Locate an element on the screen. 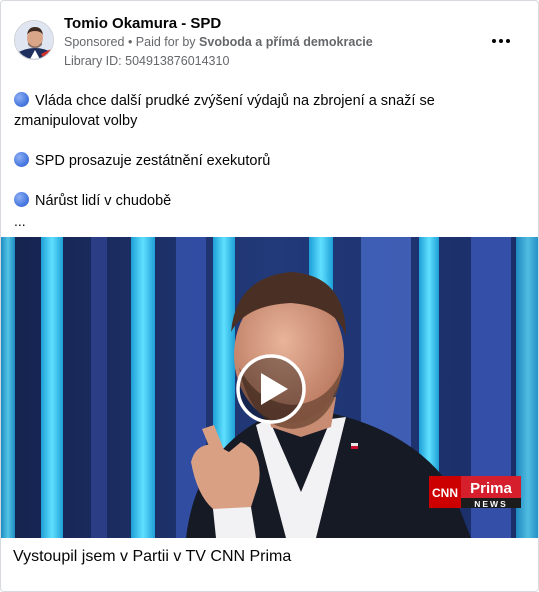 This screenshot has width=539, height=592. play-button is located at coordinates (271, 389).